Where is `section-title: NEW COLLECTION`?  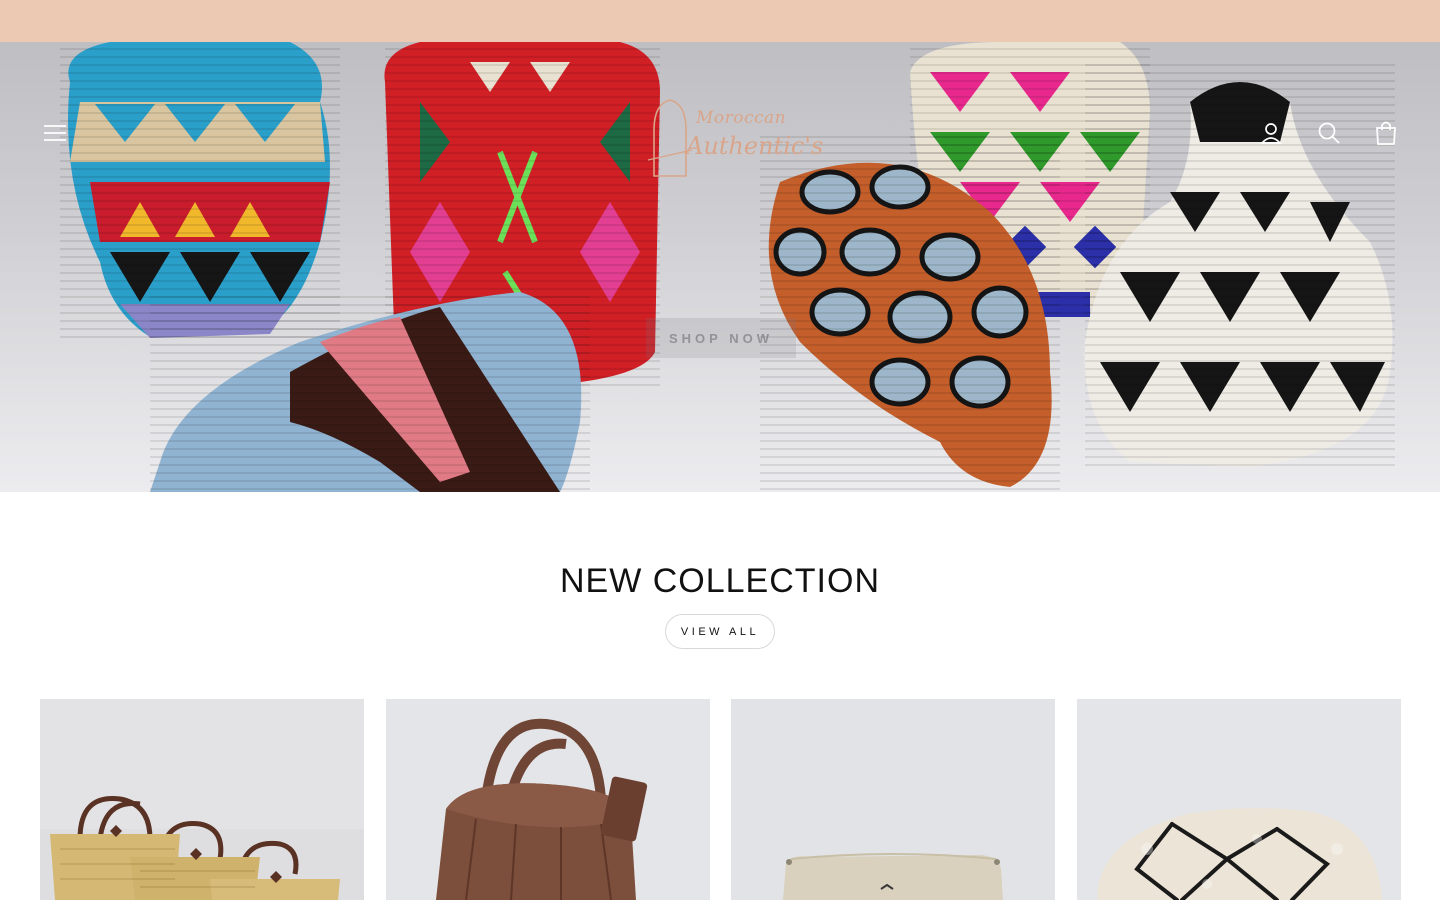 section-title: NEW COLLECTION is located at coordinates (720, 581).